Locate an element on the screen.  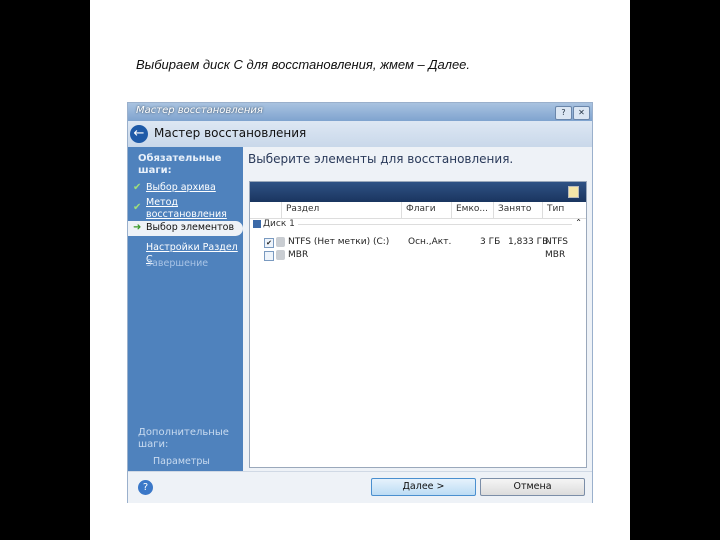
disk-label: Диск 1 is located at coordinates (279, 224).